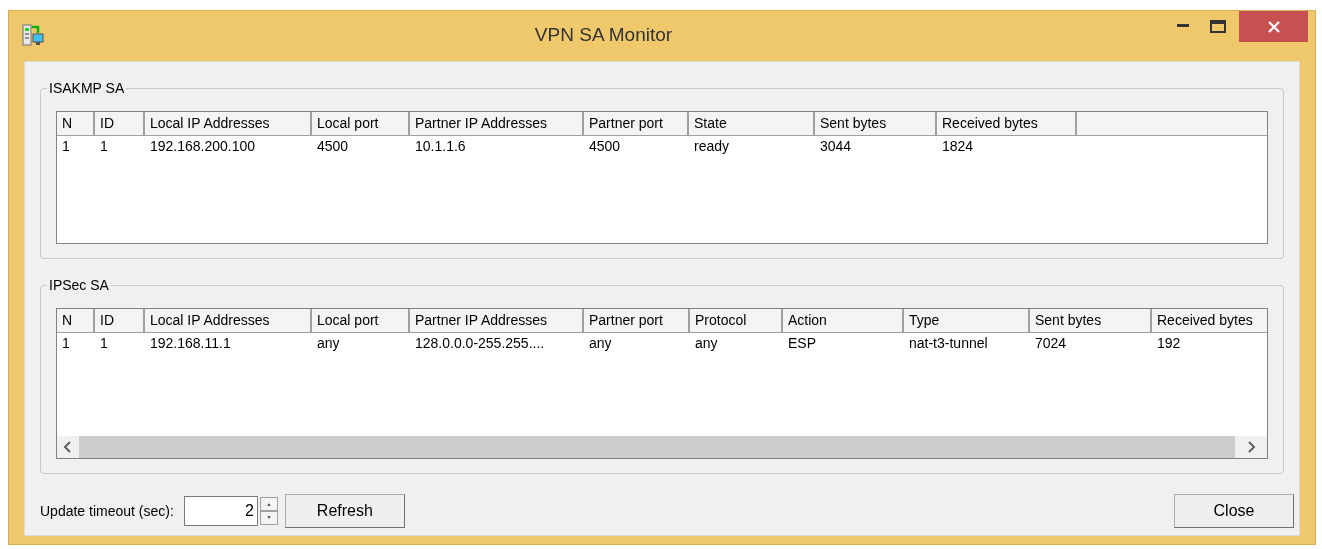 Image resolution: width=1322 pixels, height=549 pixels. What do you see at coordinates (948, 343) in the screenshot?
I see `table-cell-text: nat-t3-tunnel` at bounding box center [948, 343].